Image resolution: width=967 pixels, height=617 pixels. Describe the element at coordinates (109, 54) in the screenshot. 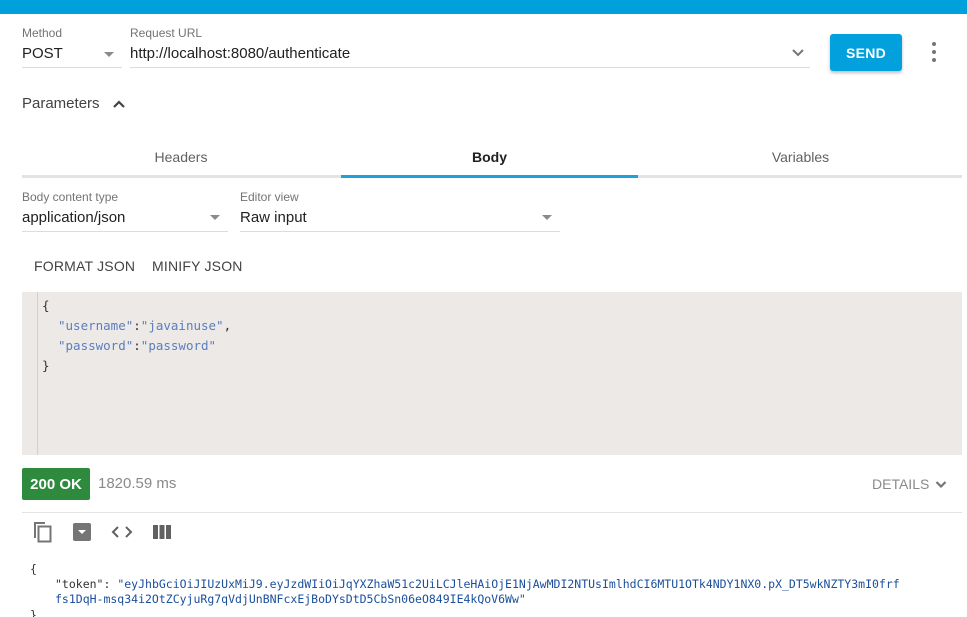

I see `method-dropdown-icon` at that location.